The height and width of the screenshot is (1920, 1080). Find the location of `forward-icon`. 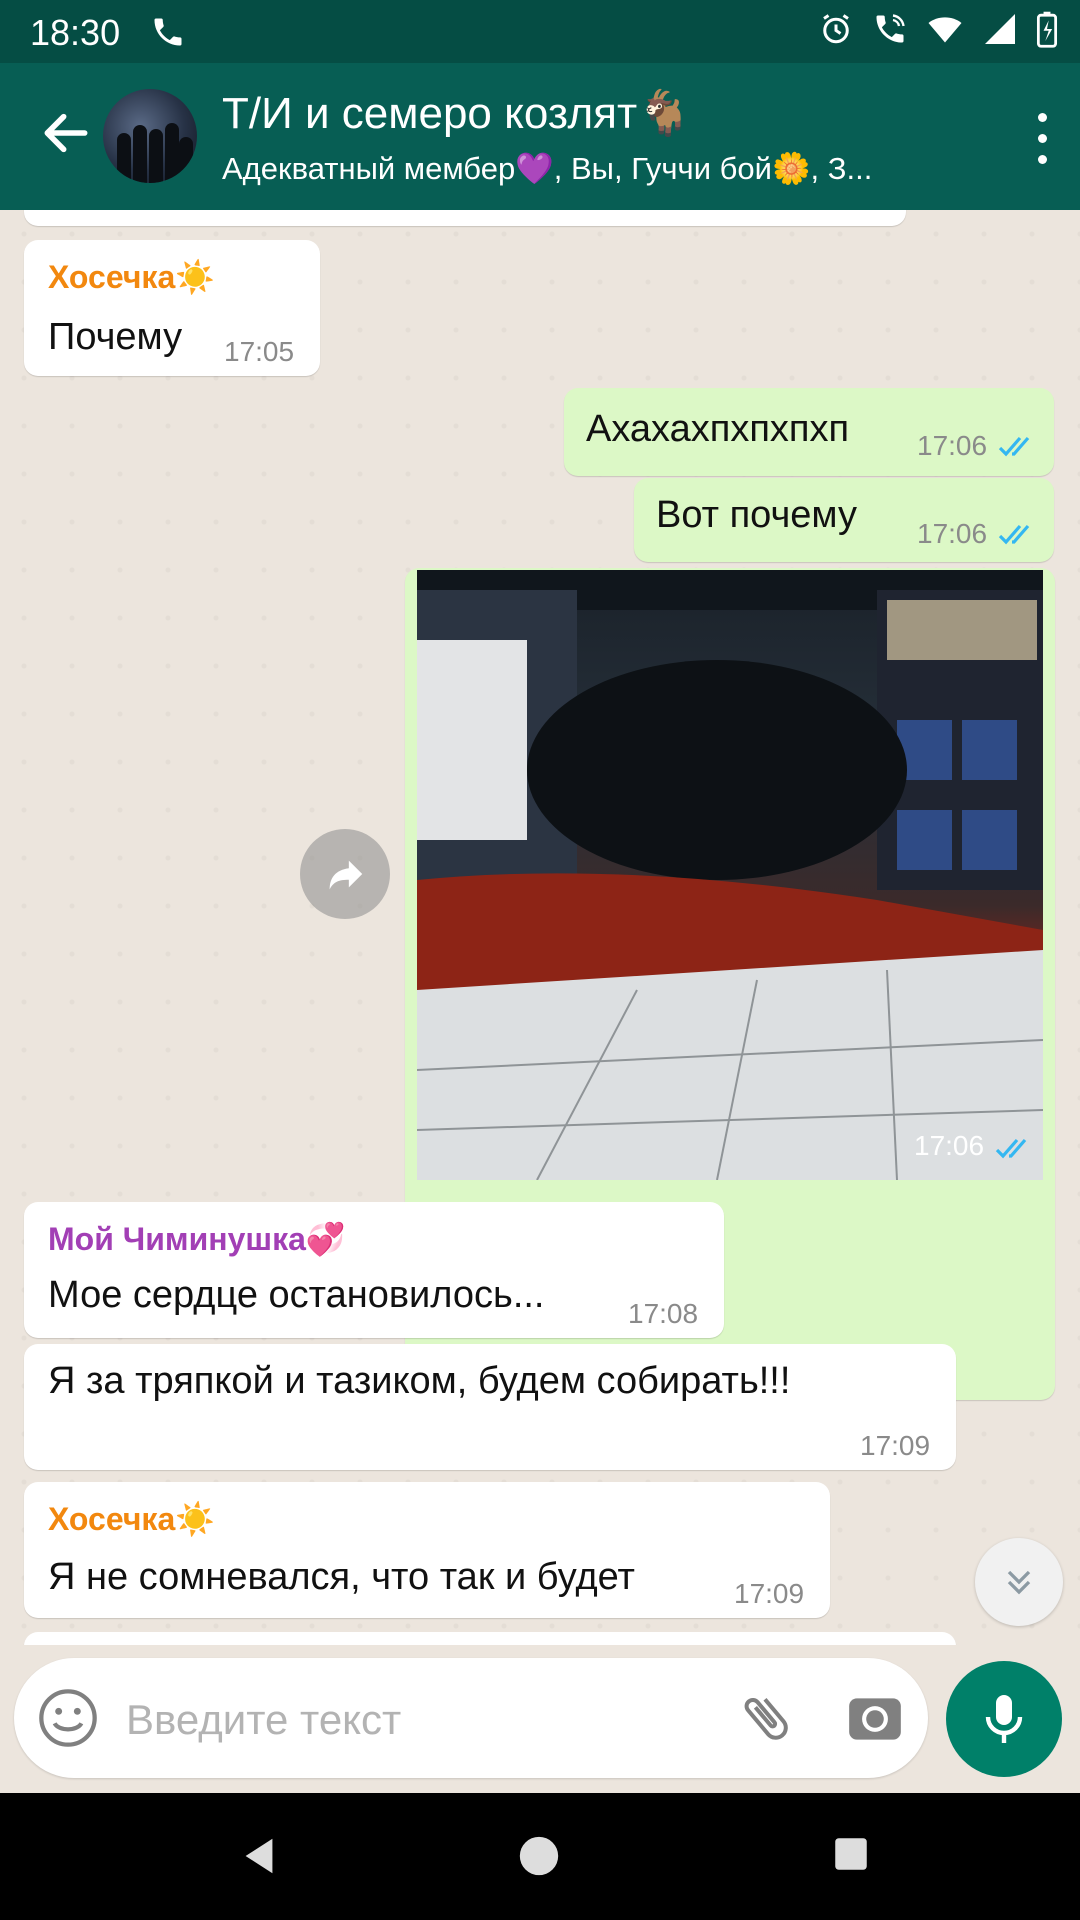

forward-icon is located at coordinates (346, 875).